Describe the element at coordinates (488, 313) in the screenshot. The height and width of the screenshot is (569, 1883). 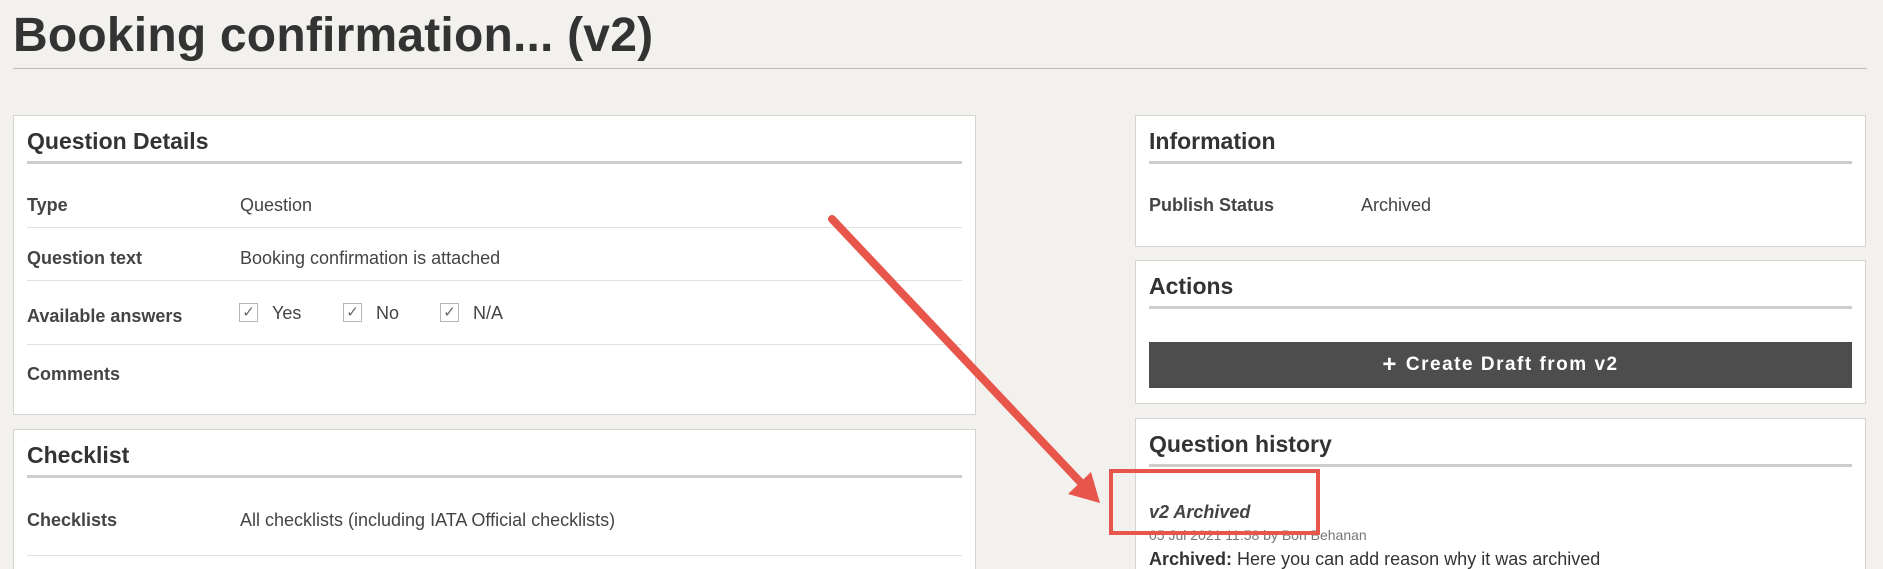
I see `answer-na-label: N/A` at that location.